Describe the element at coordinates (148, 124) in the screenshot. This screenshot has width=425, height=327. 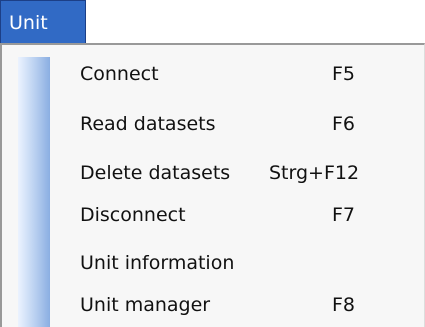
I see `menu-item-label: Read datasets` at that location.